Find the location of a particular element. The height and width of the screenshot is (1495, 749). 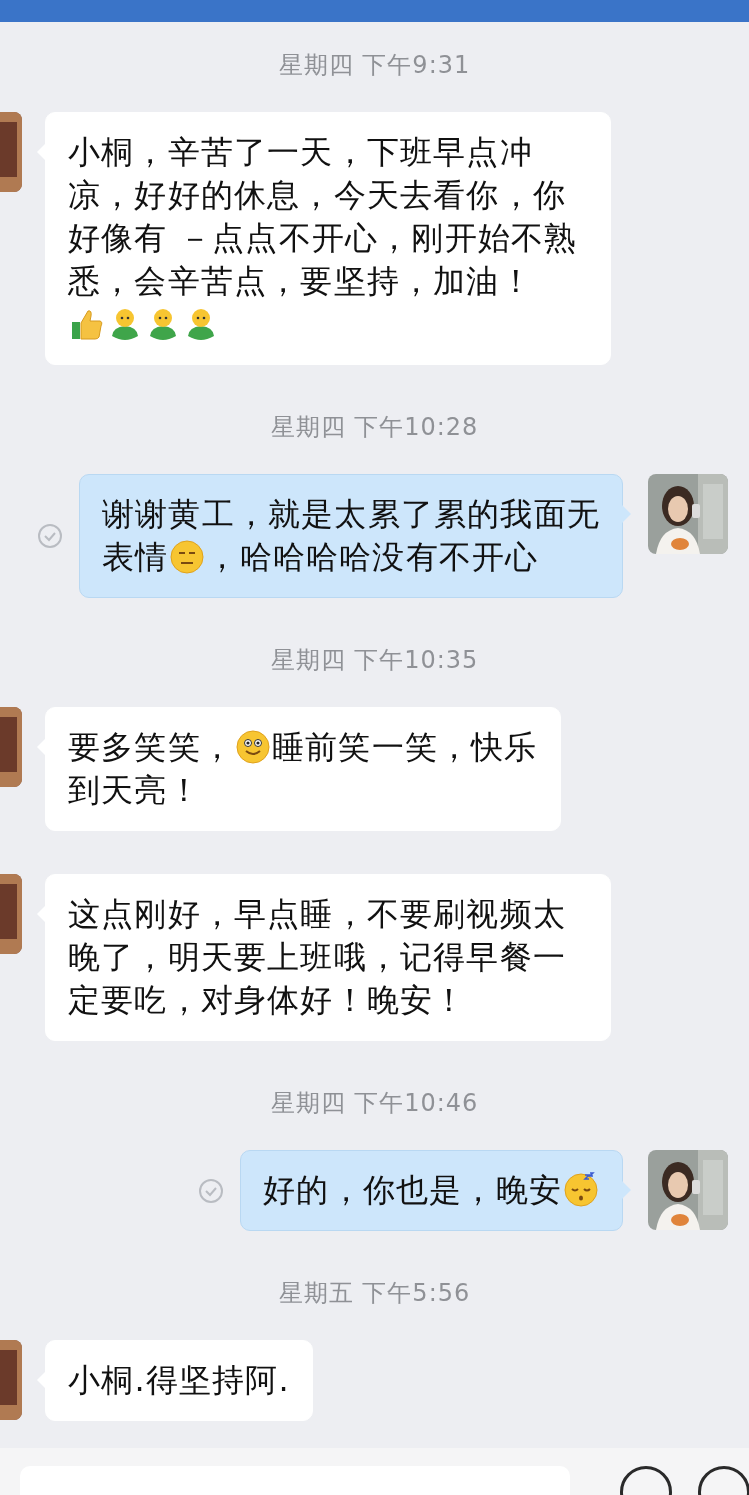

message-text: 要多笑笑， is located at coordinates (151, 747).